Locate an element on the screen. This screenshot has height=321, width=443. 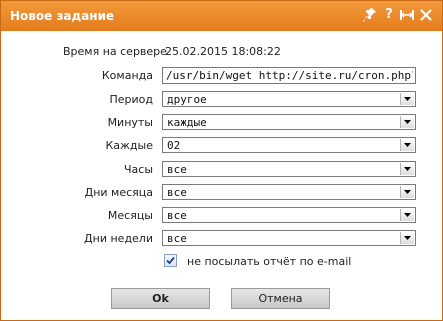
hours-row: Часы все is located at coordinates (221, 170).